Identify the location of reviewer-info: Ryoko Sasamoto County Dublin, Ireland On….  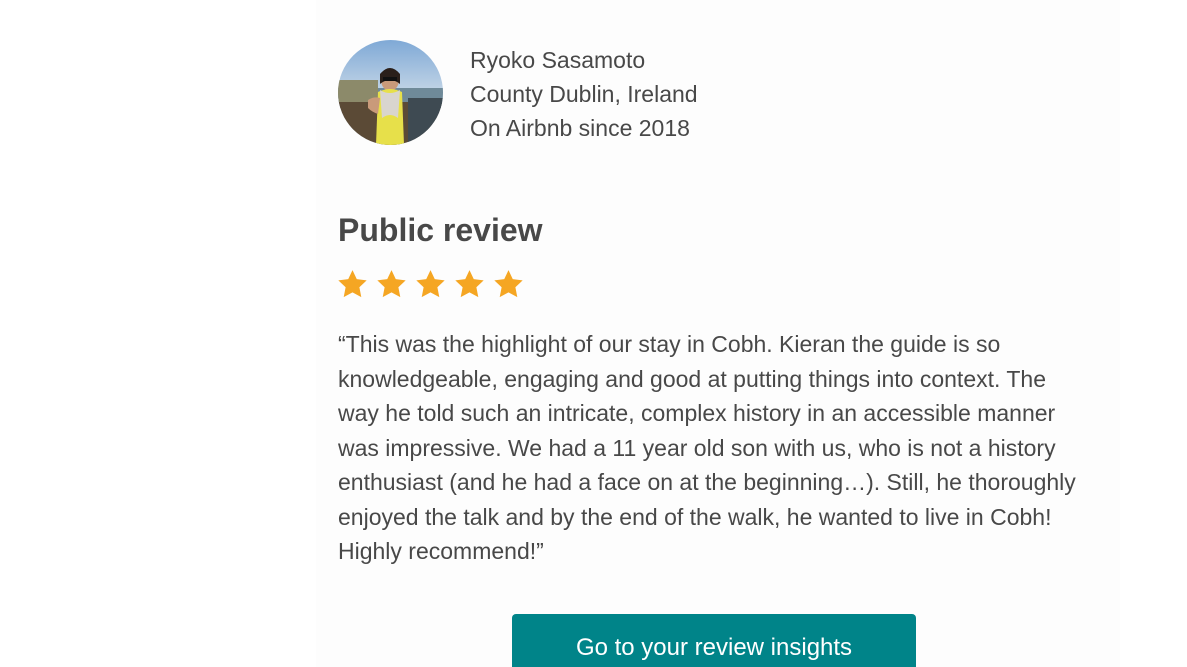
(584, 94).